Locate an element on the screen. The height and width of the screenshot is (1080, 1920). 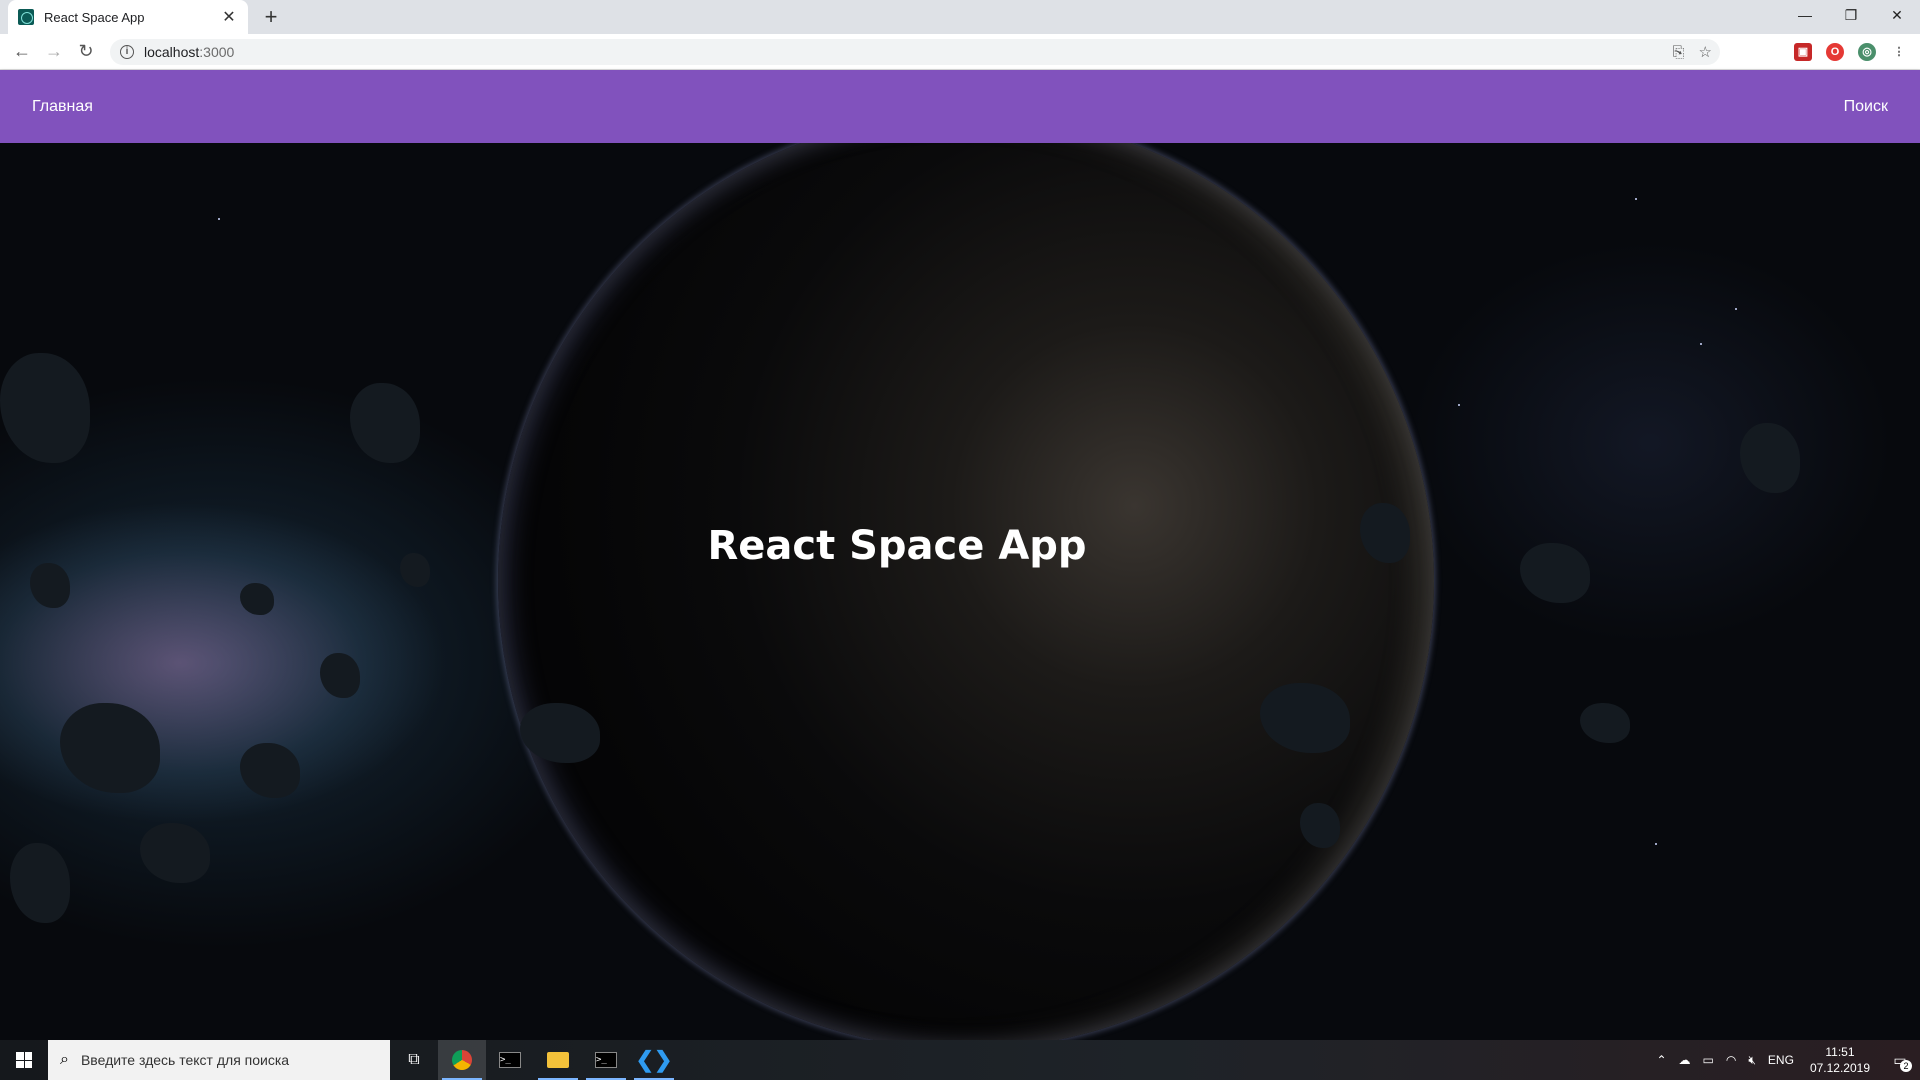
browser-toolbar: ← → ↻ i localhost:3000 ⎘ ☆ is located at coordinates (960, 52).